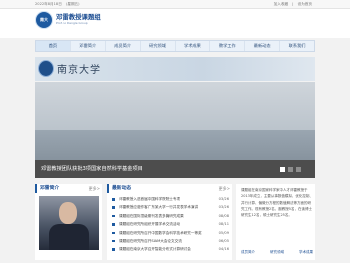  What do you see at coordinates (281, 4) in the screenshot?
I see `add-favorite-link: 加入收藏` at bounding box center [281, 4].